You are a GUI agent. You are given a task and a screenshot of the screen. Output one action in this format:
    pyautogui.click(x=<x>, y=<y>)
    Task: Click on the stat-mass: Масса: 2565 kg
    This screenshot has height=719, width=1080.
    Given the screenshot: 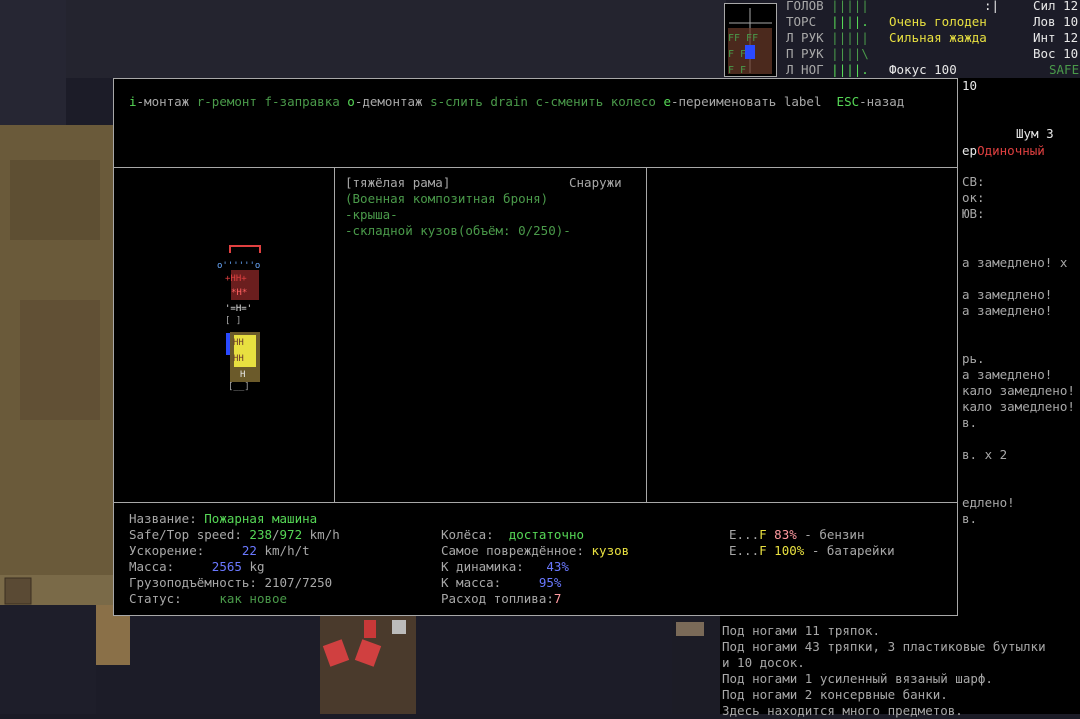 What is the action you would take?
    pyautogui.click(x=197, y=566)
    